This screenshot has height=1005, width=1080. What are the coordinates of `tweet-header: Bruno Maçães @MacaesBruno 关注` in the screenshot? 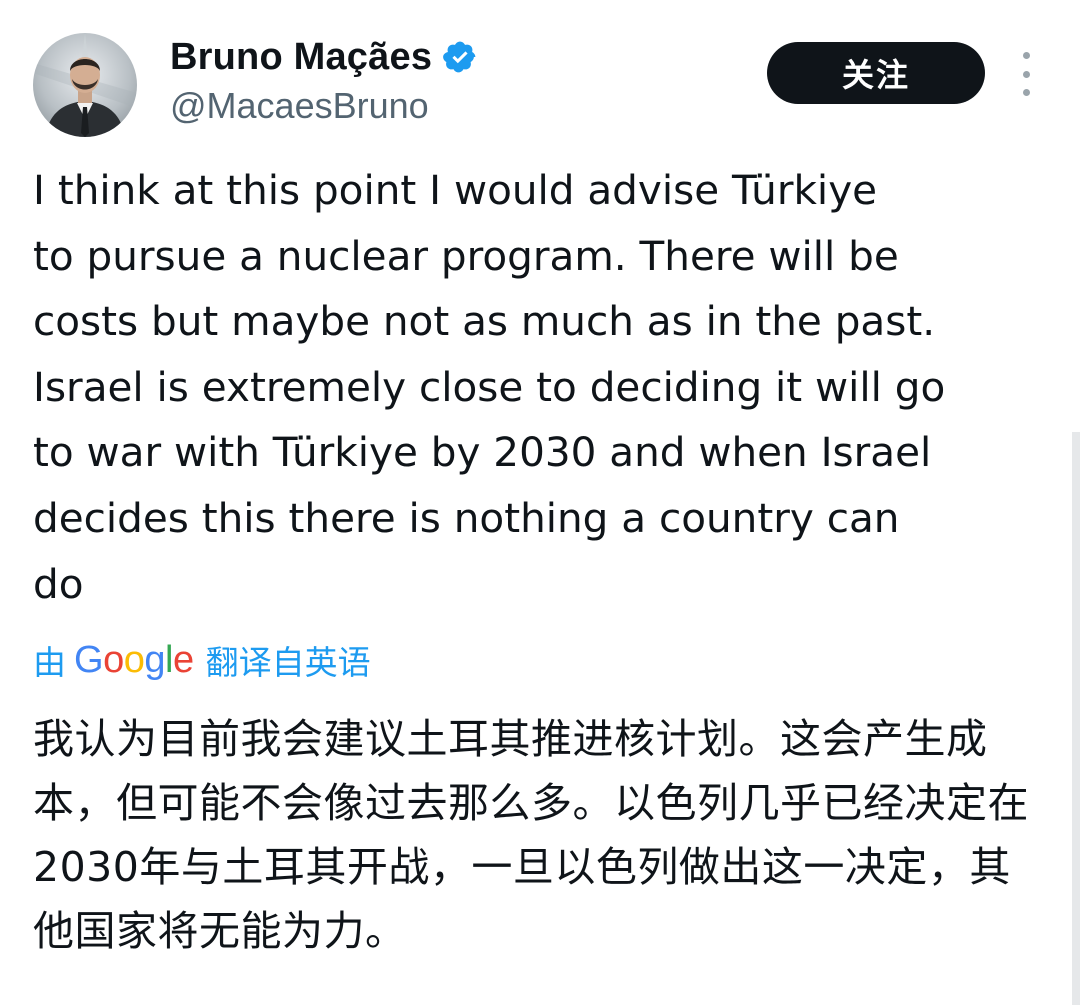 It's located at (540, 75).